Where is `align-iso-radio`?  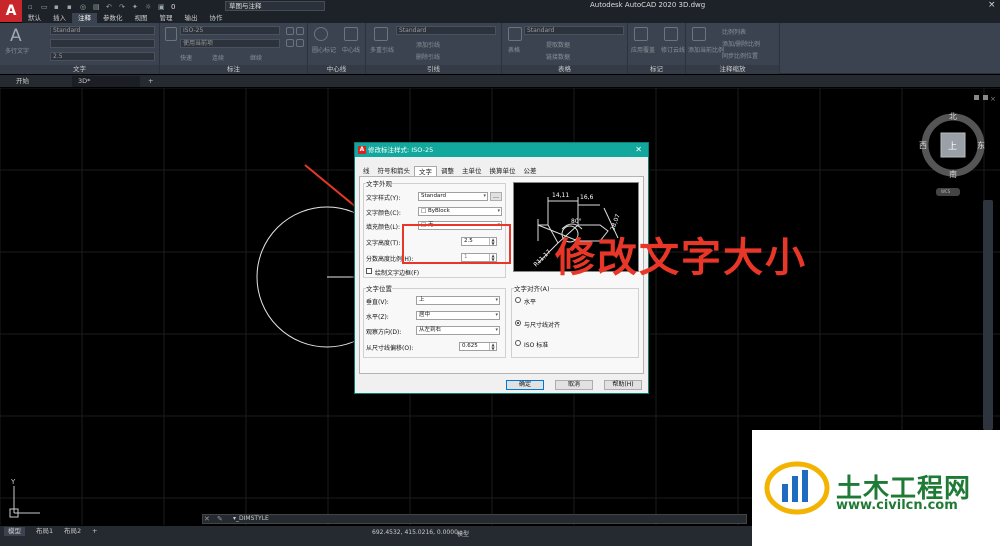
align-iso-radio is located at coordinates (518, 343).